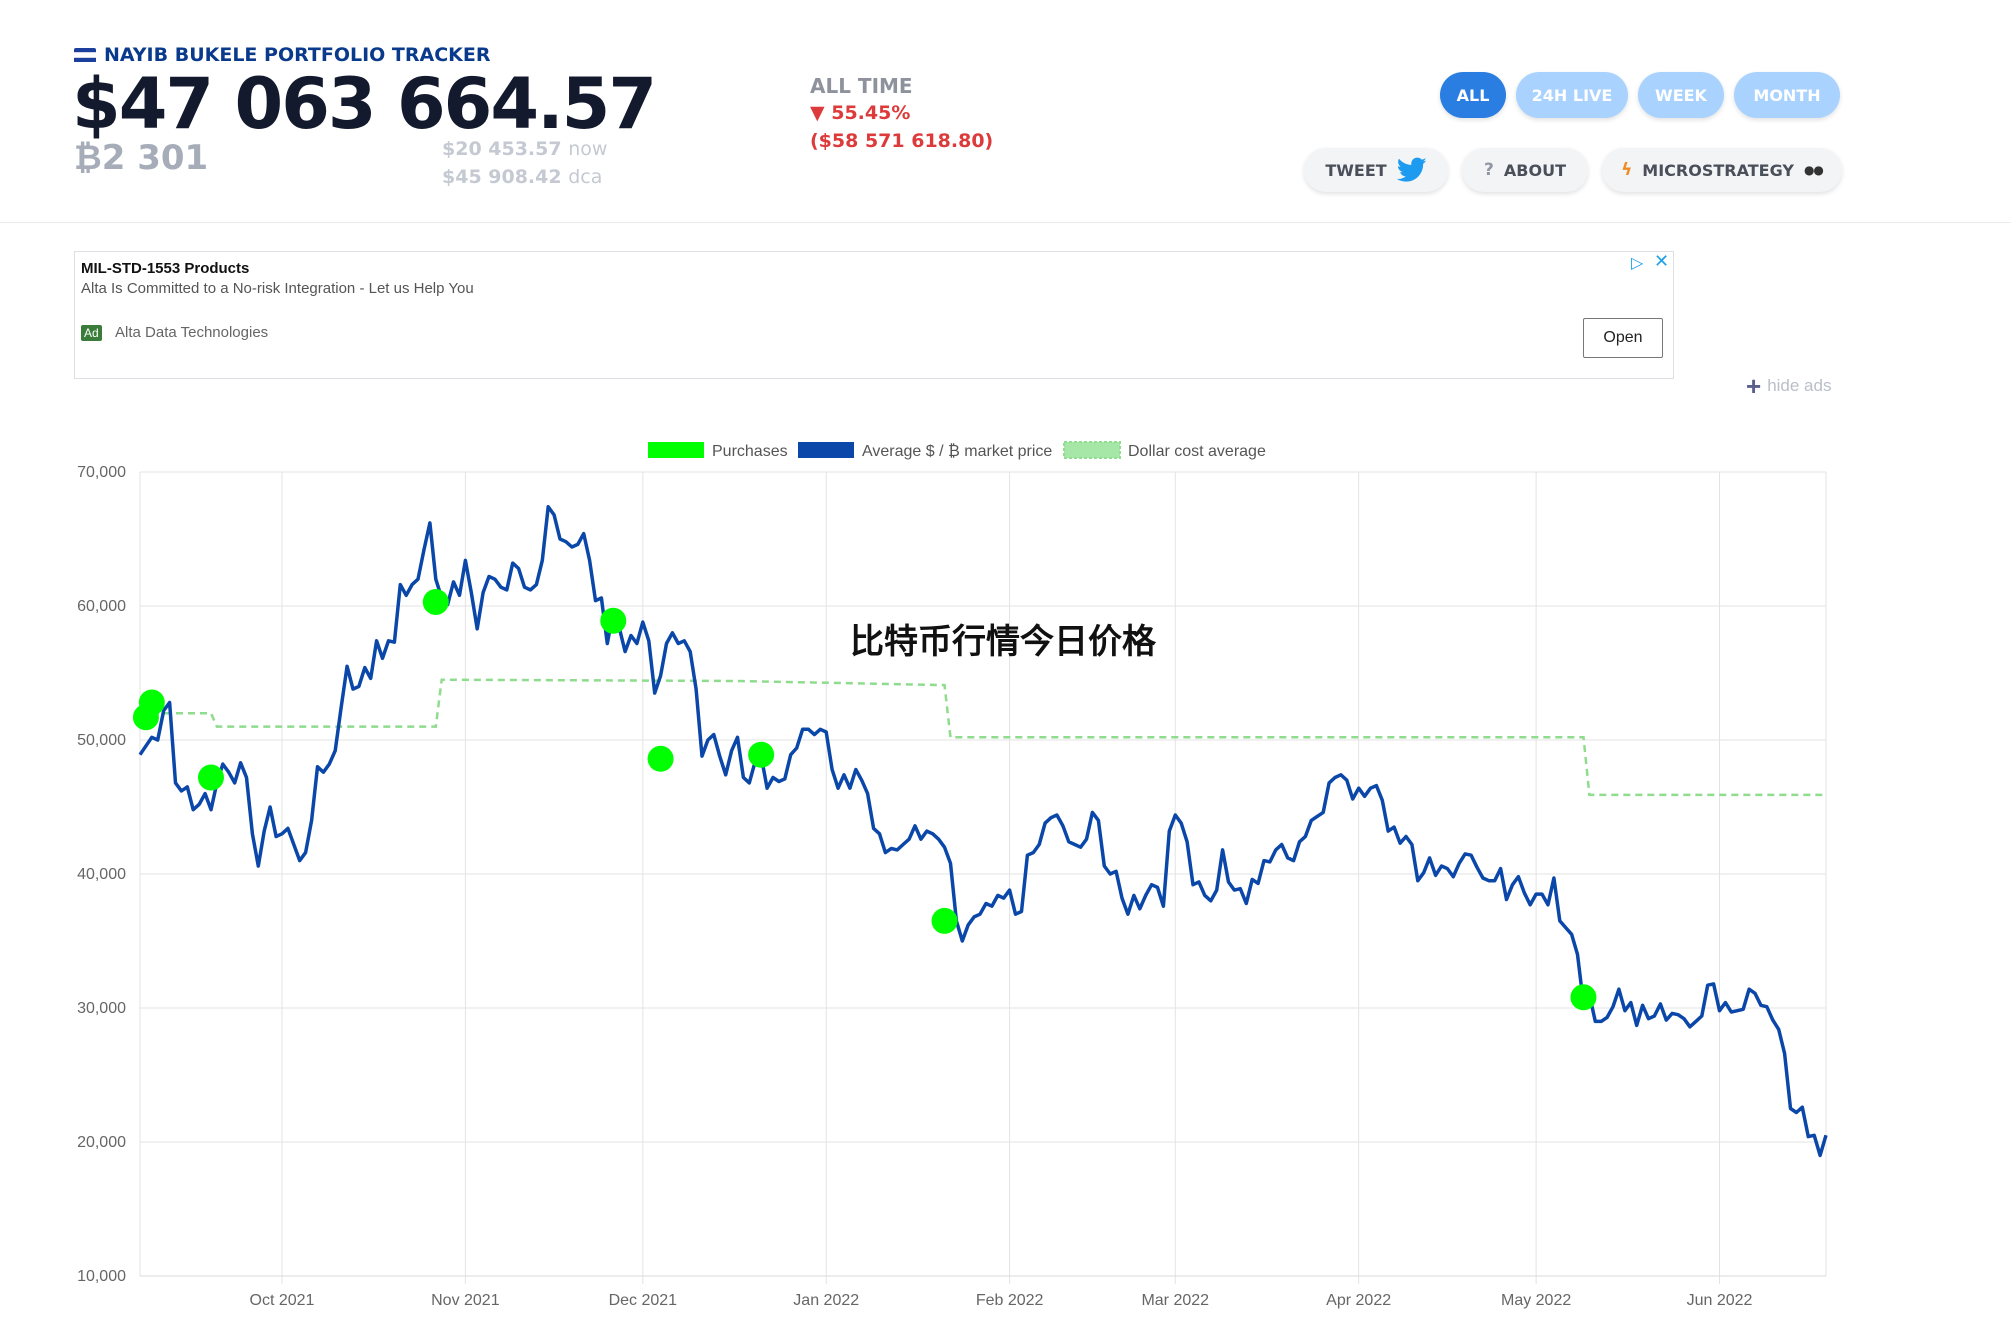 Image resolution: width=2011 pixels, height=1330 pixels. Describe the element at coordinates (141, 158) in the screenshot. I see `btc-holdings: ₿2 301` at that location.